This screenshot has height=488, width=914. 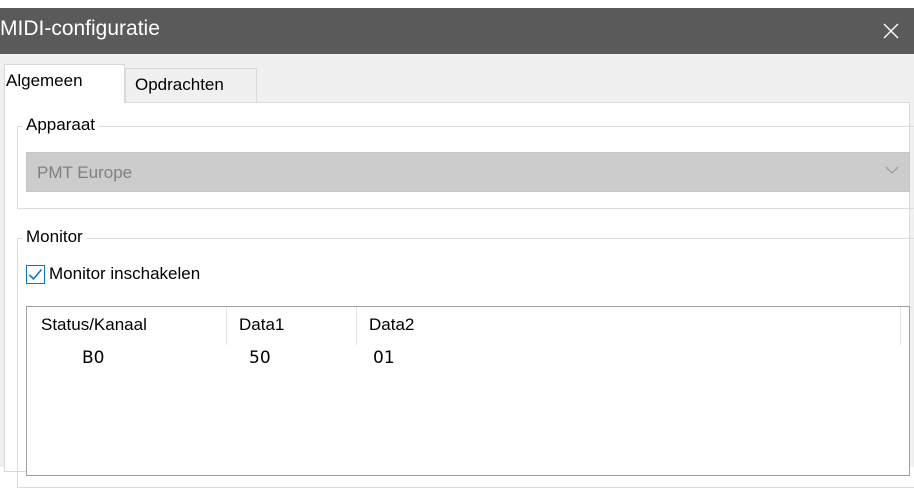 I want to click on row-1-data1: 50, so click(x=260, y=358).